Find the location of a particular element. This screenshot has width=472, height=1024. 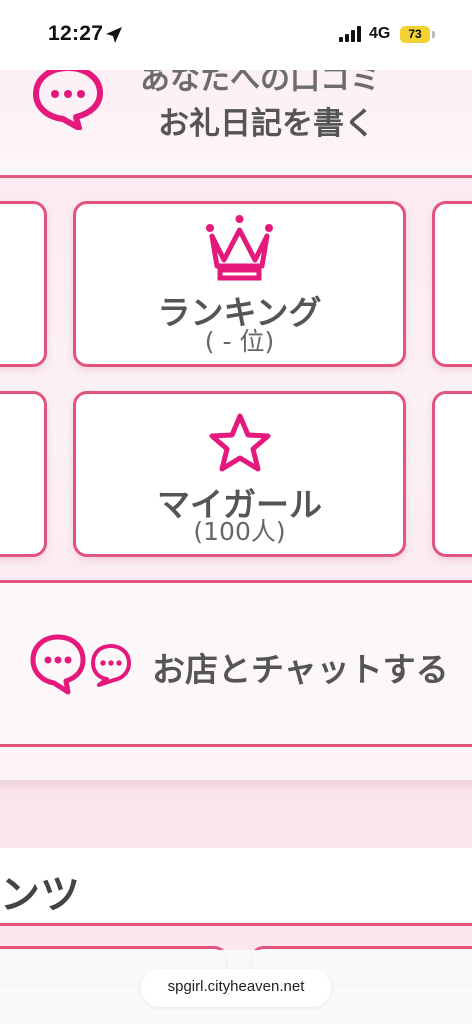

status-time: 12:27 is located at coordinates (76, 33).